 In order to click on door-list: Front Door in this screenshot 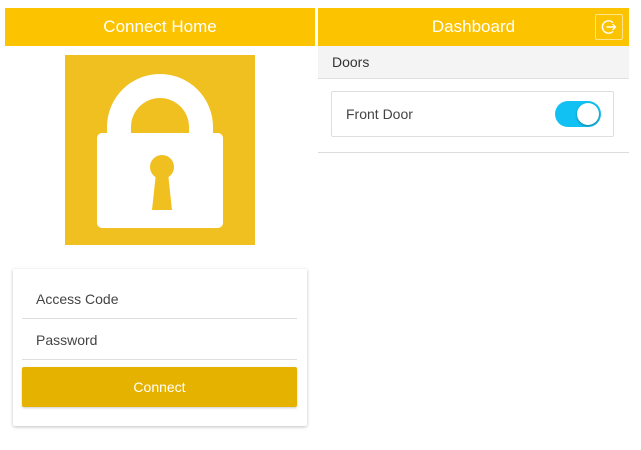, I will do `click(473, 116)`.